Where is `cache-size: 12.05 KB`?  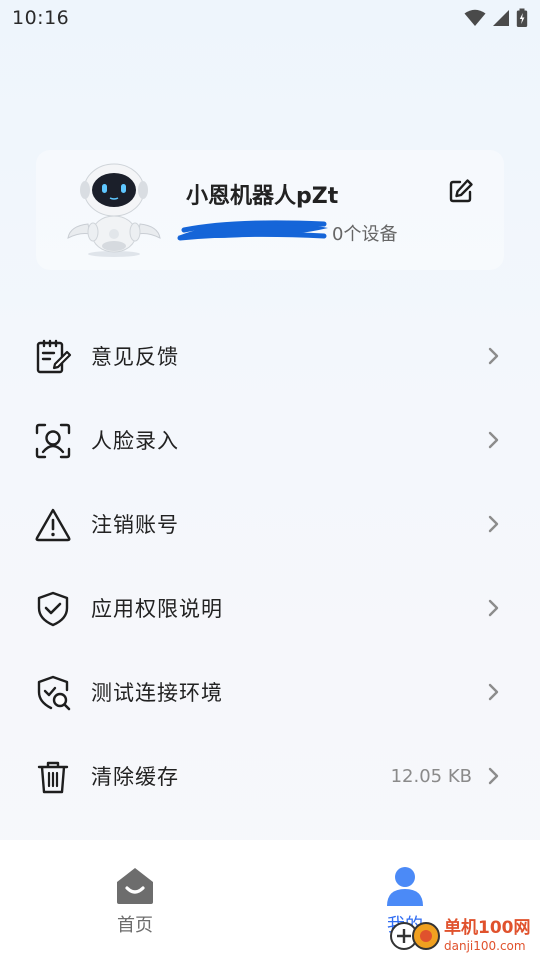
cache-size: 12.05 KB is located at coordinates (431, 776).